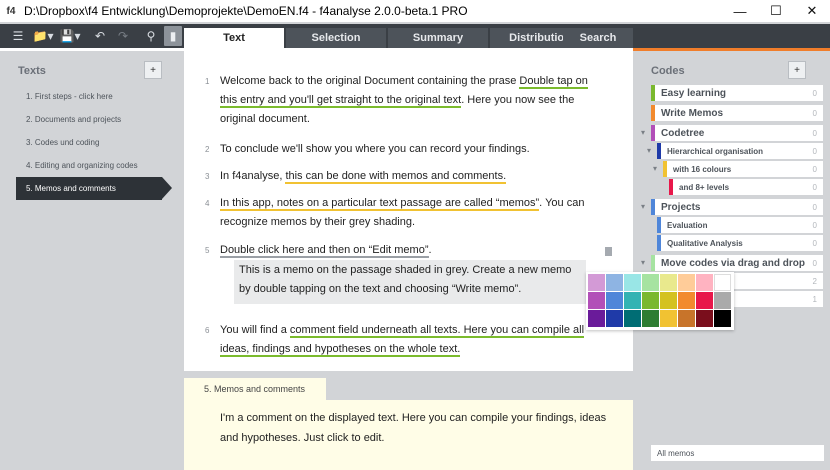  What do you see at coordinates (740, 225) in the screenshot?
I see `code-item: Evaluation 0` at bounding box center [740, 225].